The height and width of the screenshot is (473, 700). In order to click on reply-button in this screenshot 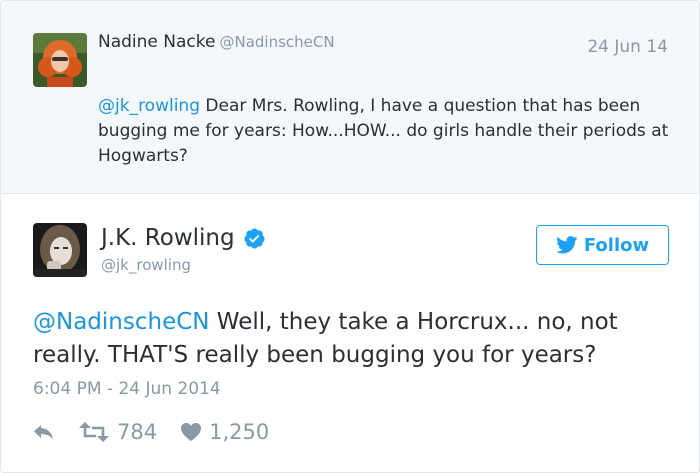, I will do `click(45, 432)`.